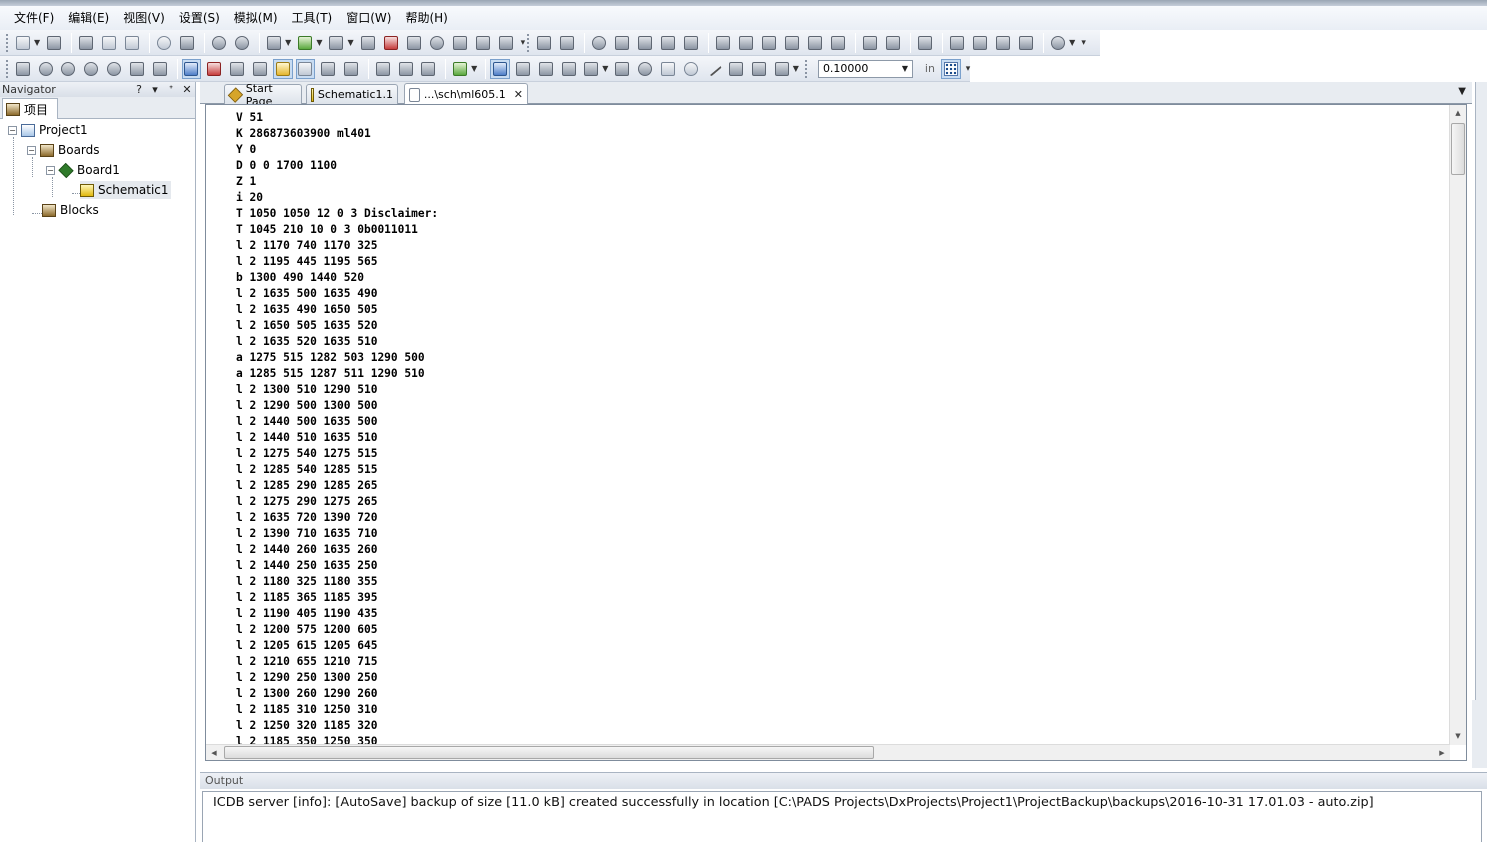 The height and width of the screenshot is (842, 1487). Describe the element at coordinates (759, 69) in the screenshot. I see `place-image-button` at that location.